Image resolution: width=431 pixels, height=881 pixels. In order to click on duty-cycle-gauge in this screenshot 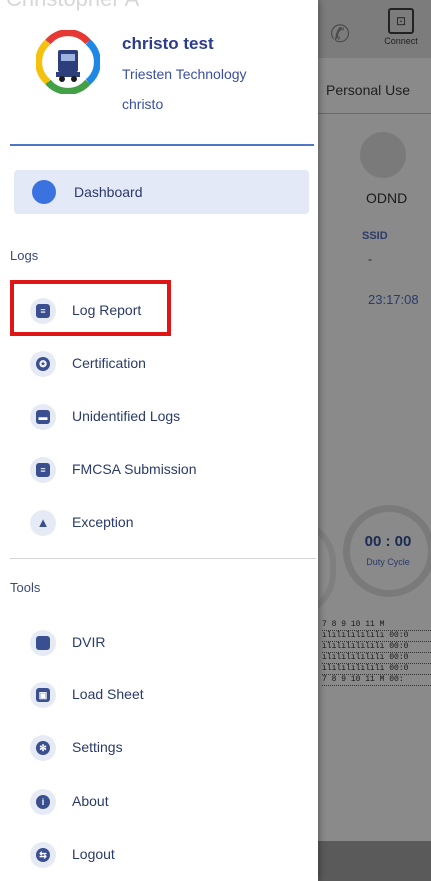, I will do `click(387, 551)`.